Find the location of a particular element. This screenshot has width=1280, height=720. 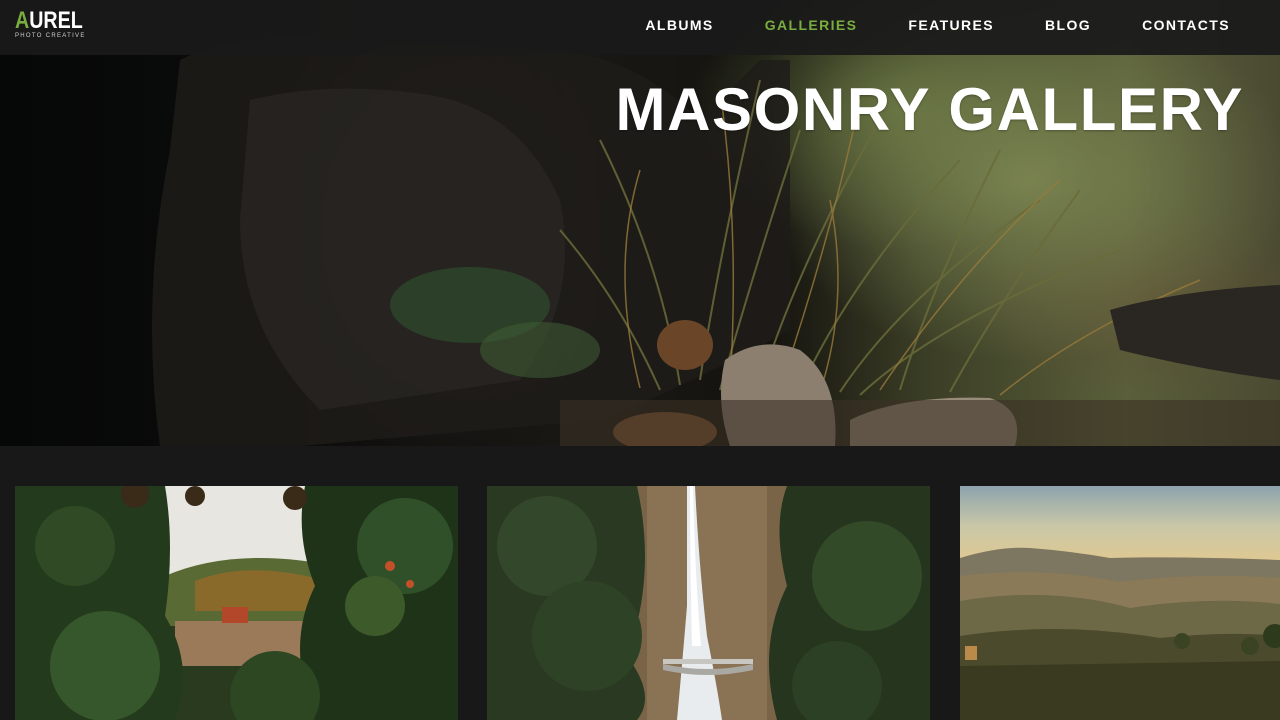

nav-item-blog: BLOG is located at coordinates (1068, 25).